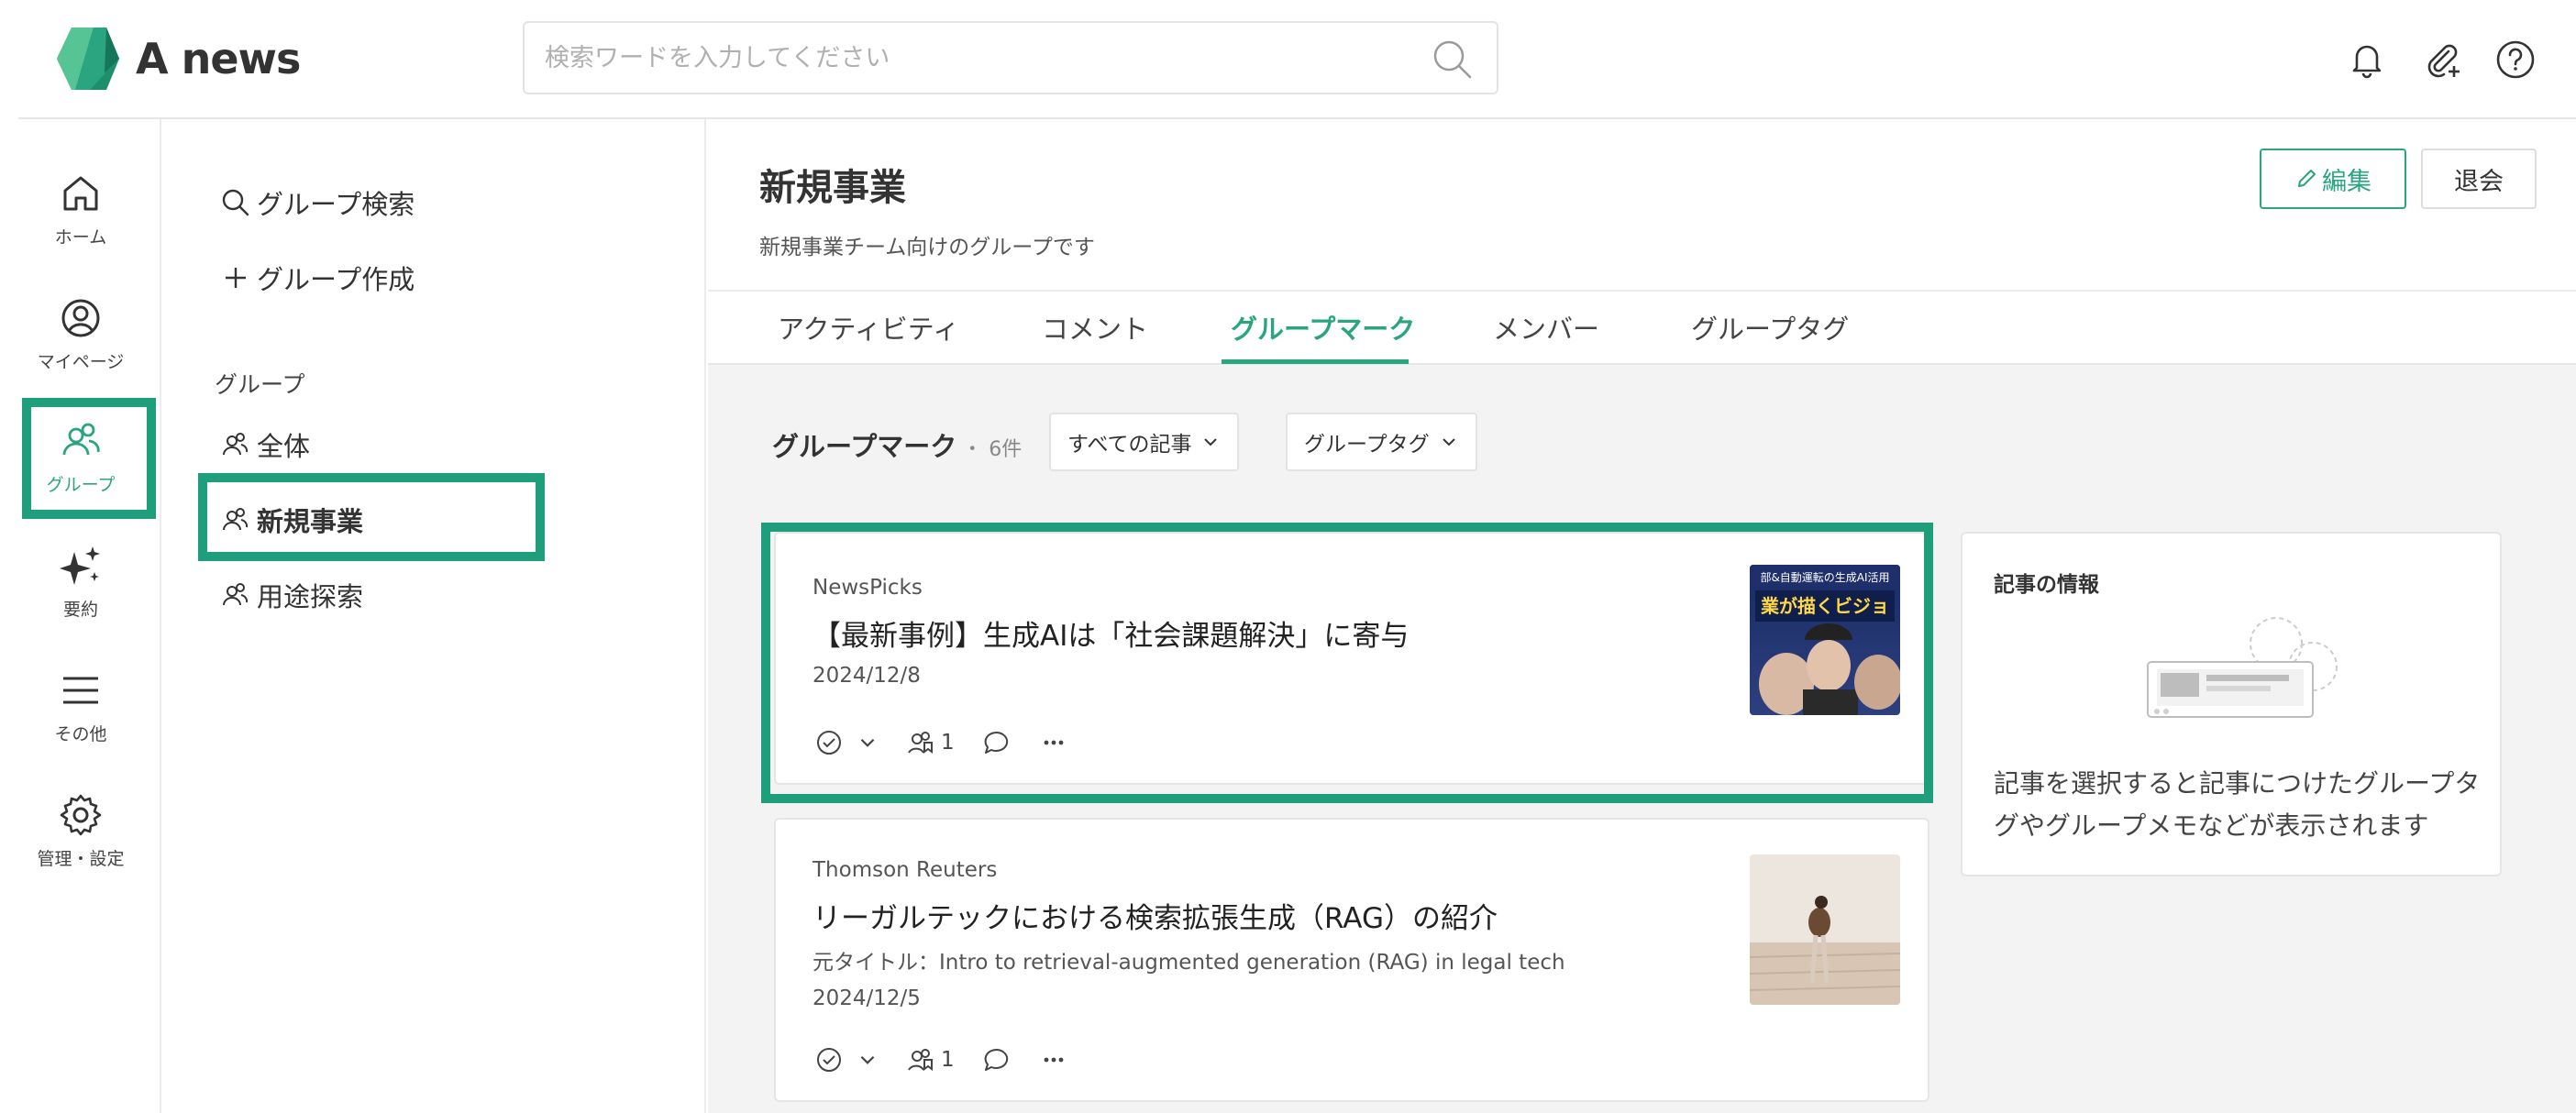 Image resolution: width=2576 pixels, height=1113 pixels. Describe the element at coordinates (89, 458) in the screenshot. I see `rail-group-highlight` at that location.